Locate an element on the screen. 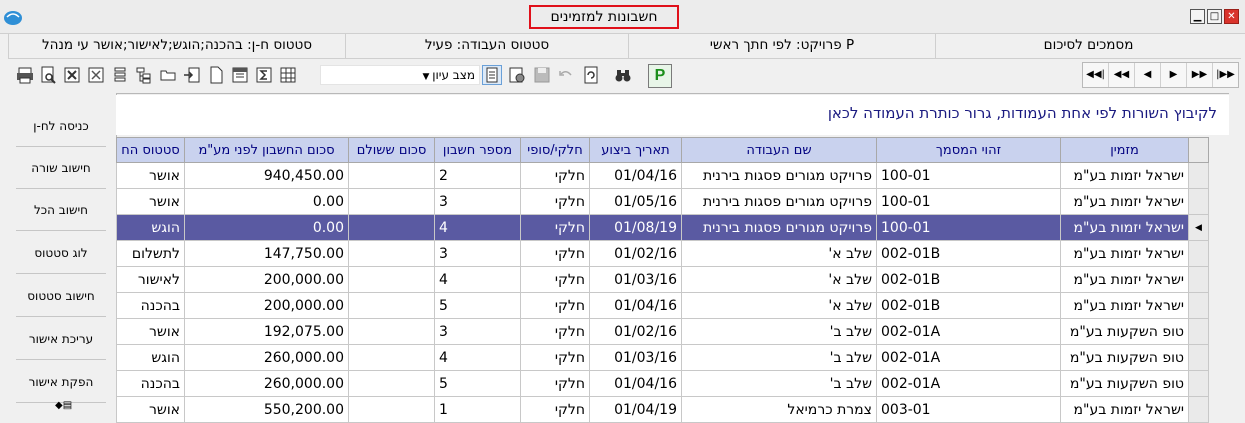 This screenshot has height=423, width=1245. calc-status-button: חישוב סטטוס is located at coordinates (61, 296).